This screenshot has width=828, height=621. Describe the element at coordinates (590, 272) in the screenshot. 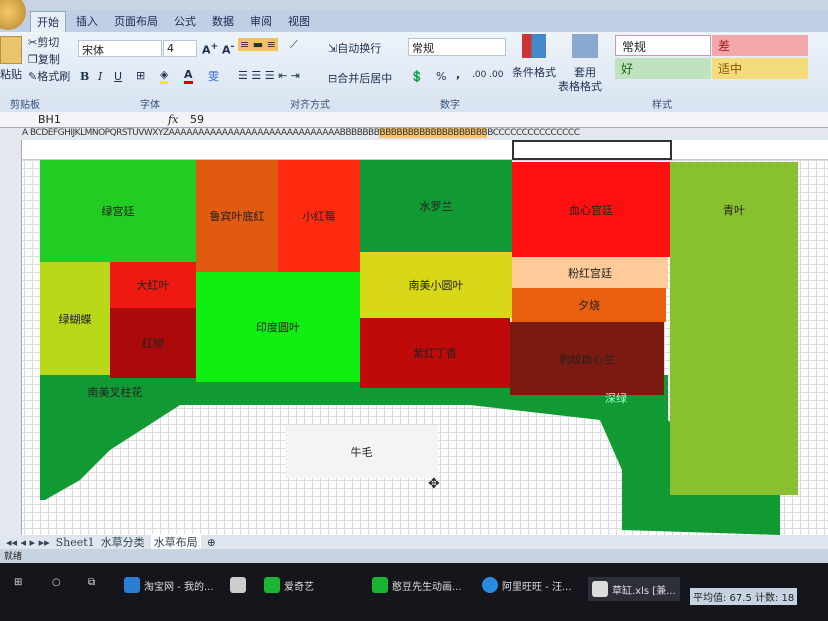

I see `block-fenhonggongting: 粉红宫廷` at that location.